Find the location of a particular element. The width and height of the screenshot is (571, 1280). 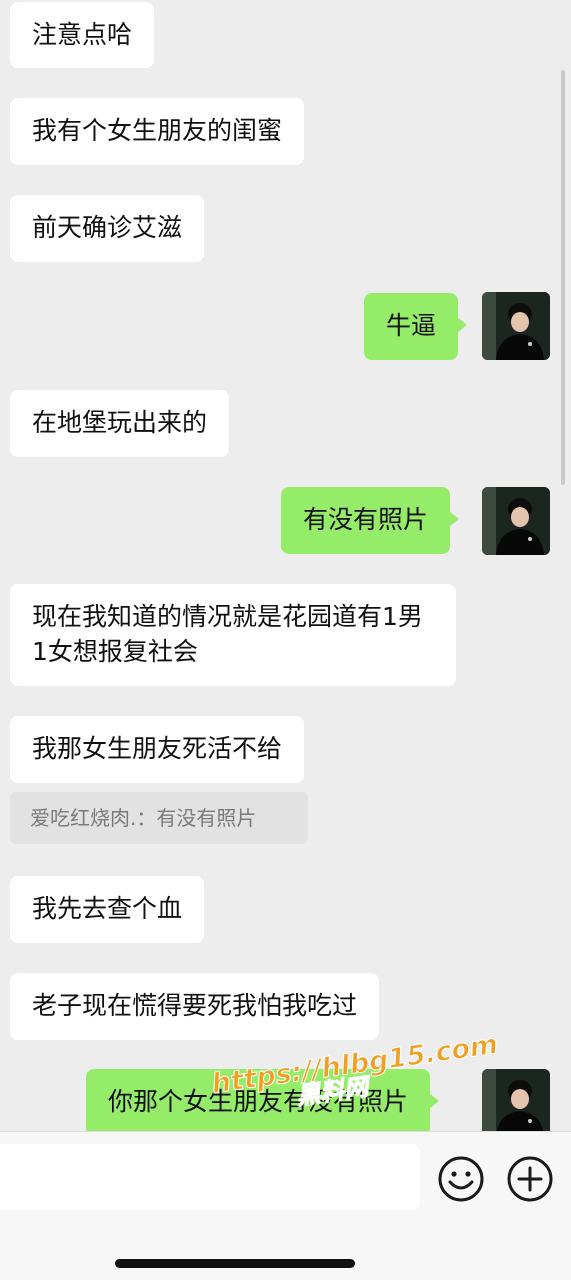

quoted-reply: 爱吃红烧肉.：有没有照片 is located at coordinates (159, 818).